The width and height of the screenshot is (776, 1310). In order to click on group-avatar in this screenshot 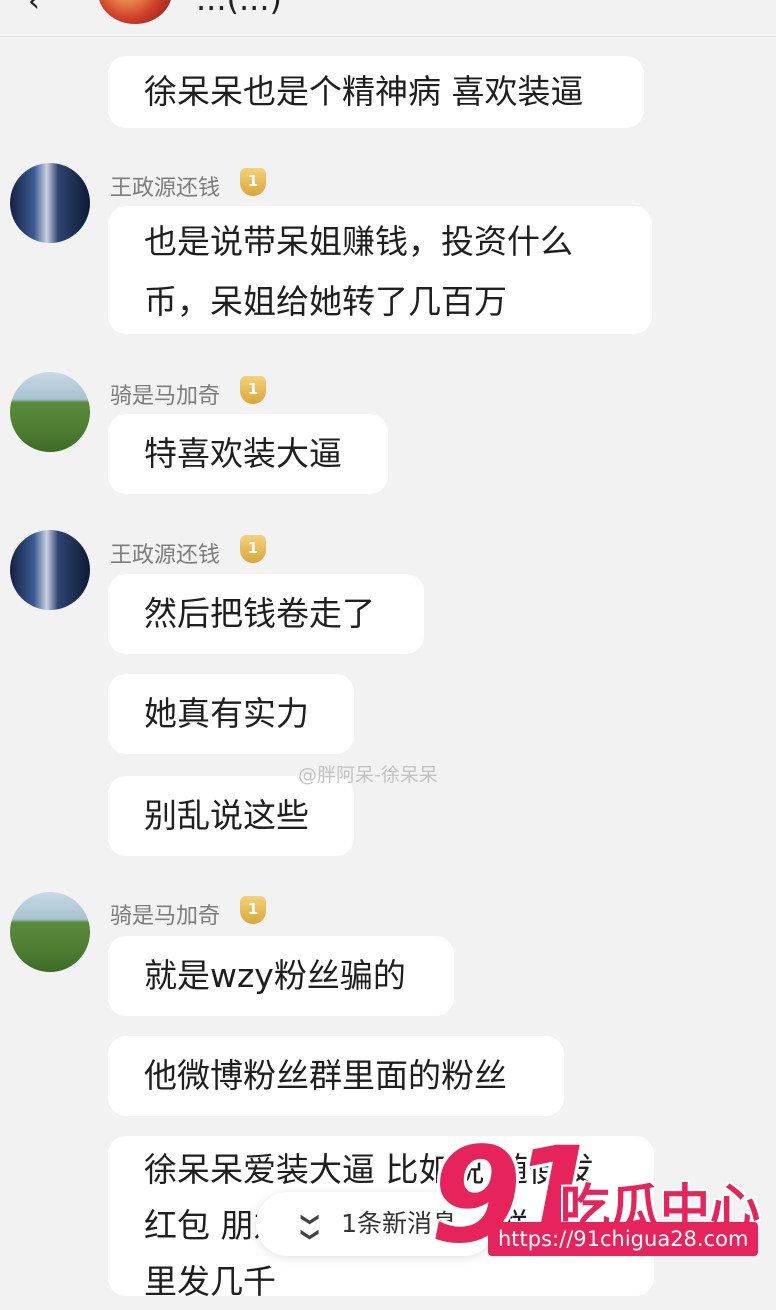, I will do `click(135, 12)`.